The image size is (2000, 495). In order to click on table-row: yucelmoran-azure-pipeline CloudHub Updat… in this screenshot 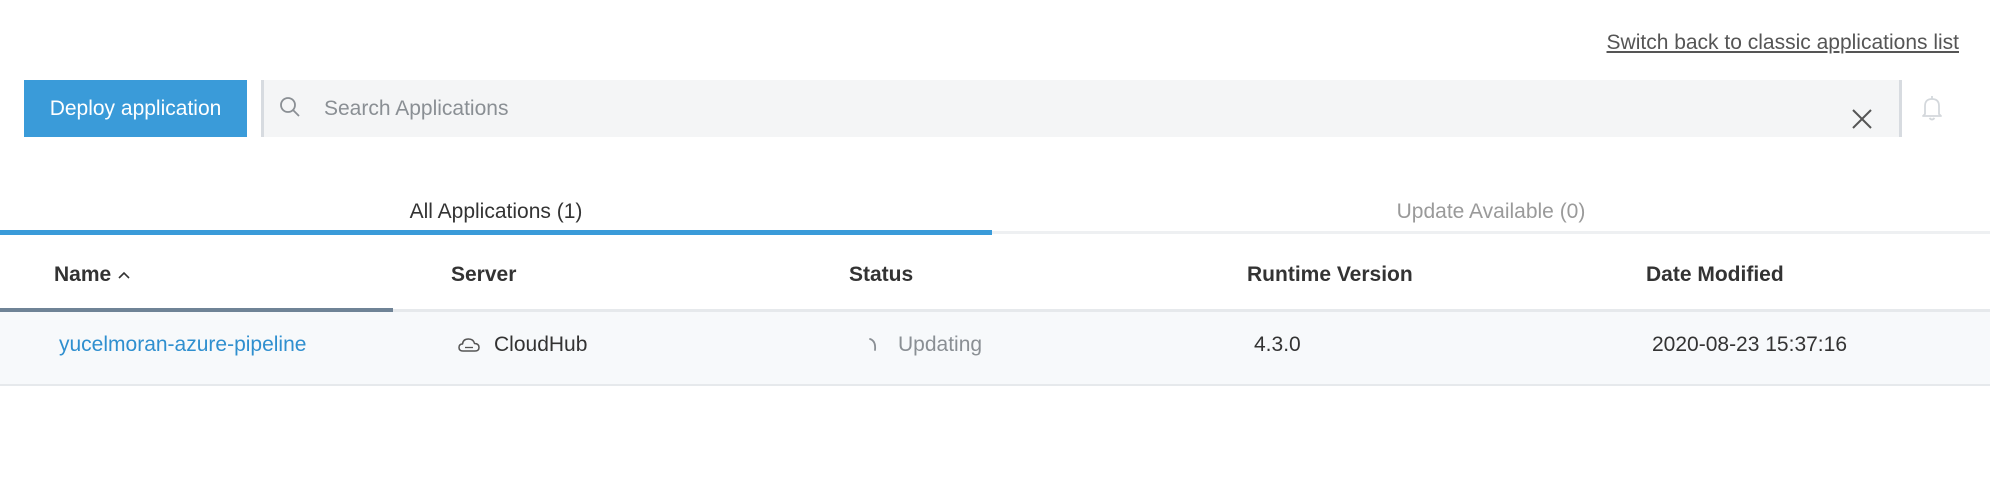, I will do `click(995, 349)`.